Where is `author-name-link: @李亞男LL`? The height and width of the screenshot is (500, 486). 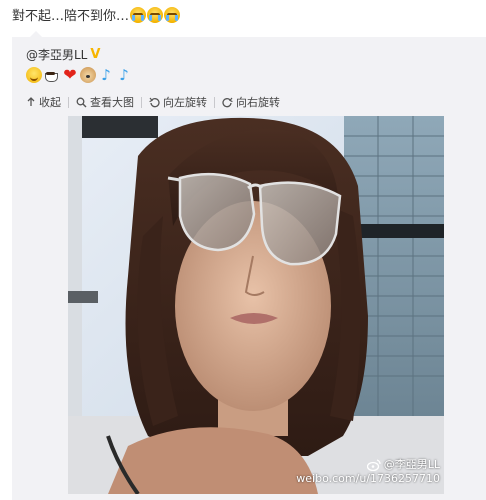 author-name-link: @李亞男LL is located at coordinates (56, 54).